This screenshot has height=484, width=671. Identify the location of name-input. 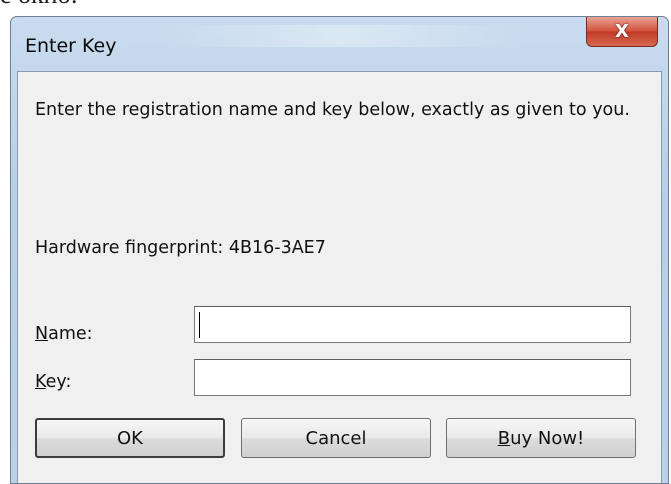
(412, 324).